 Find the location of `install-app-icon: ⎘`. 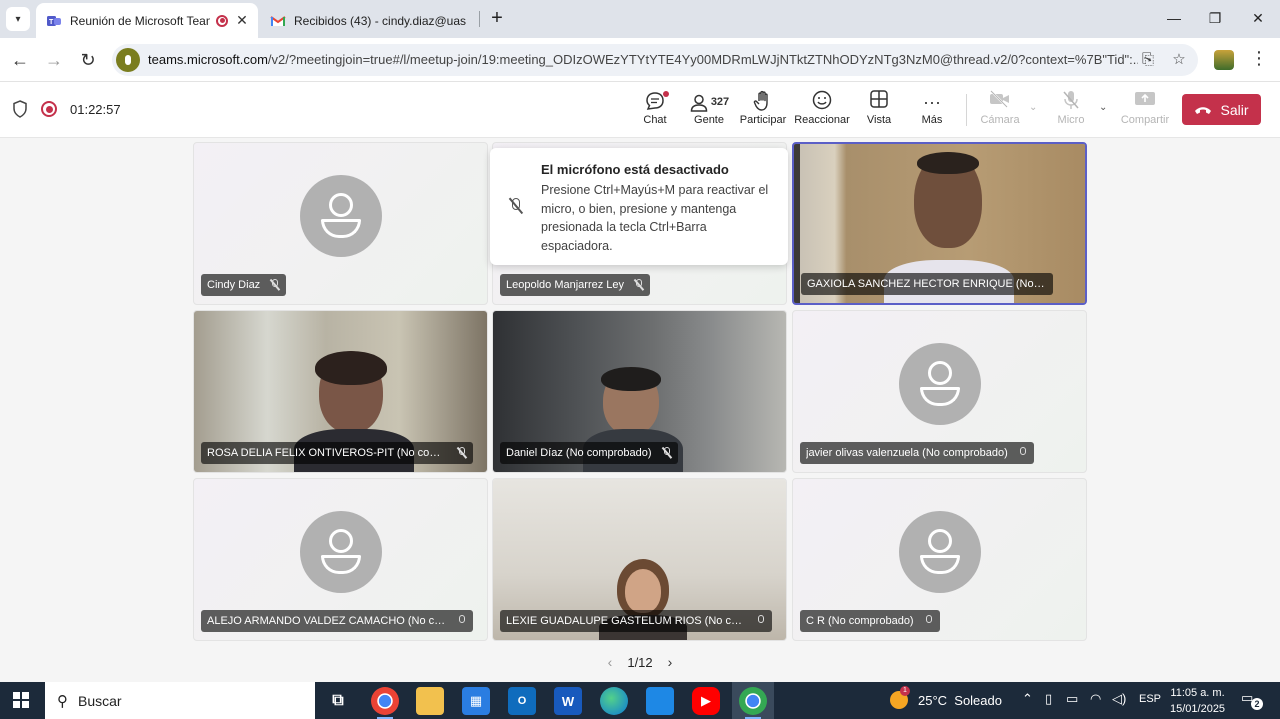

install-app-icon: ⎘ is located at coordinates (1148, 60).